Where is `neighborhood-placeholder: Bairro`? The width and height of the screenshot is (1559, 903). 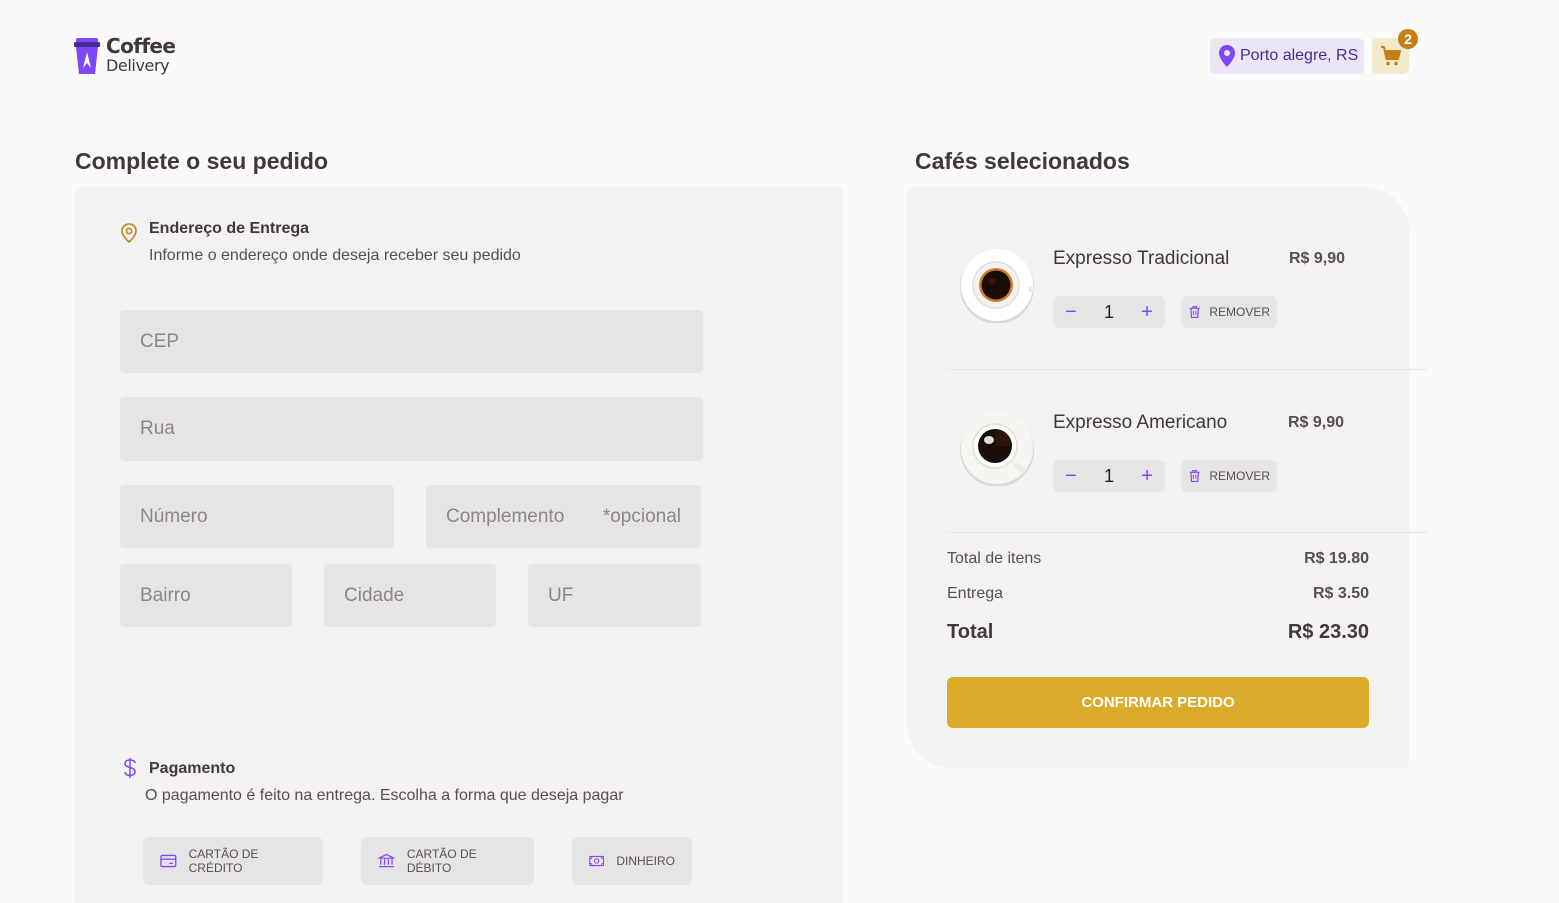
neighborhood-placeholder: Bairro is located at coordinates (165, 595).